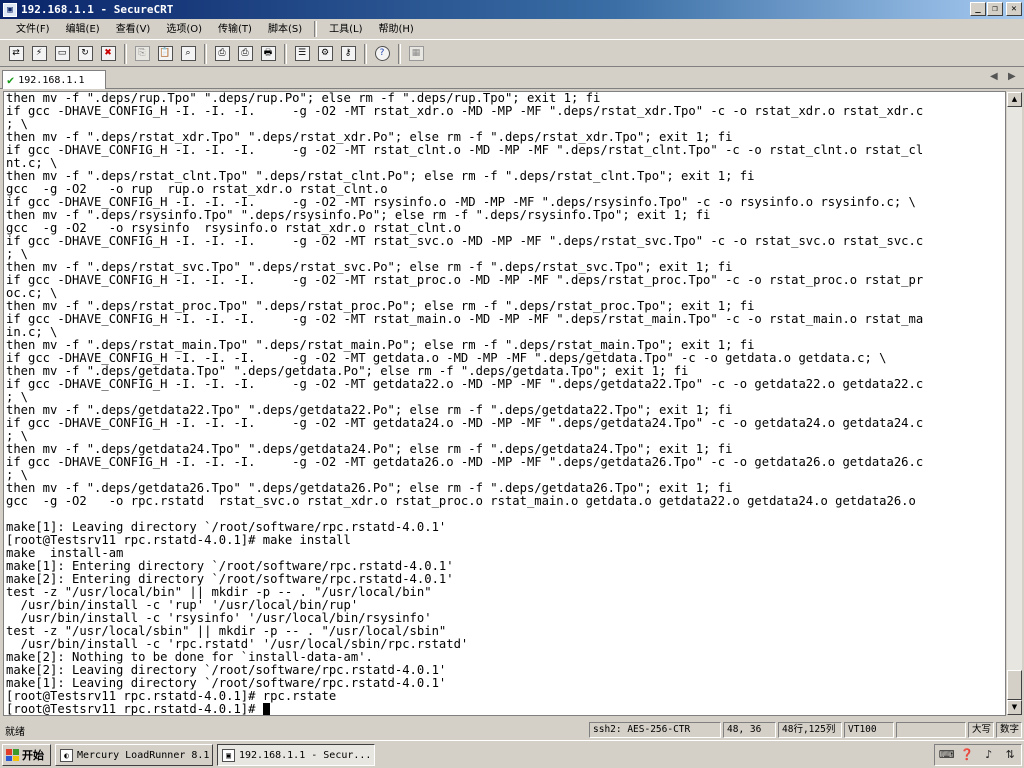  Describe the element at coordinates (655, 730) in the screenshot. I see `status-cipher: ssh2: AES-256-CTR` at that location.